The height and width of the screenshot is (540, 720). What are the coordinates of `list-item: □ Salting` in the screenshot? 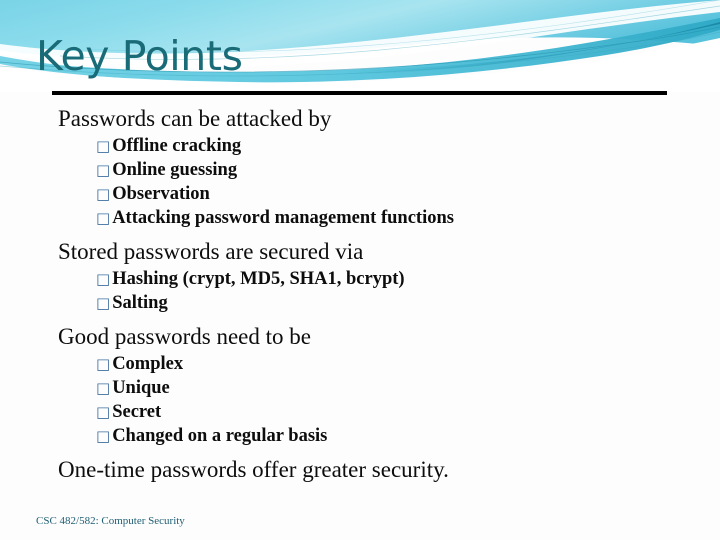 It's located at (364, 303).